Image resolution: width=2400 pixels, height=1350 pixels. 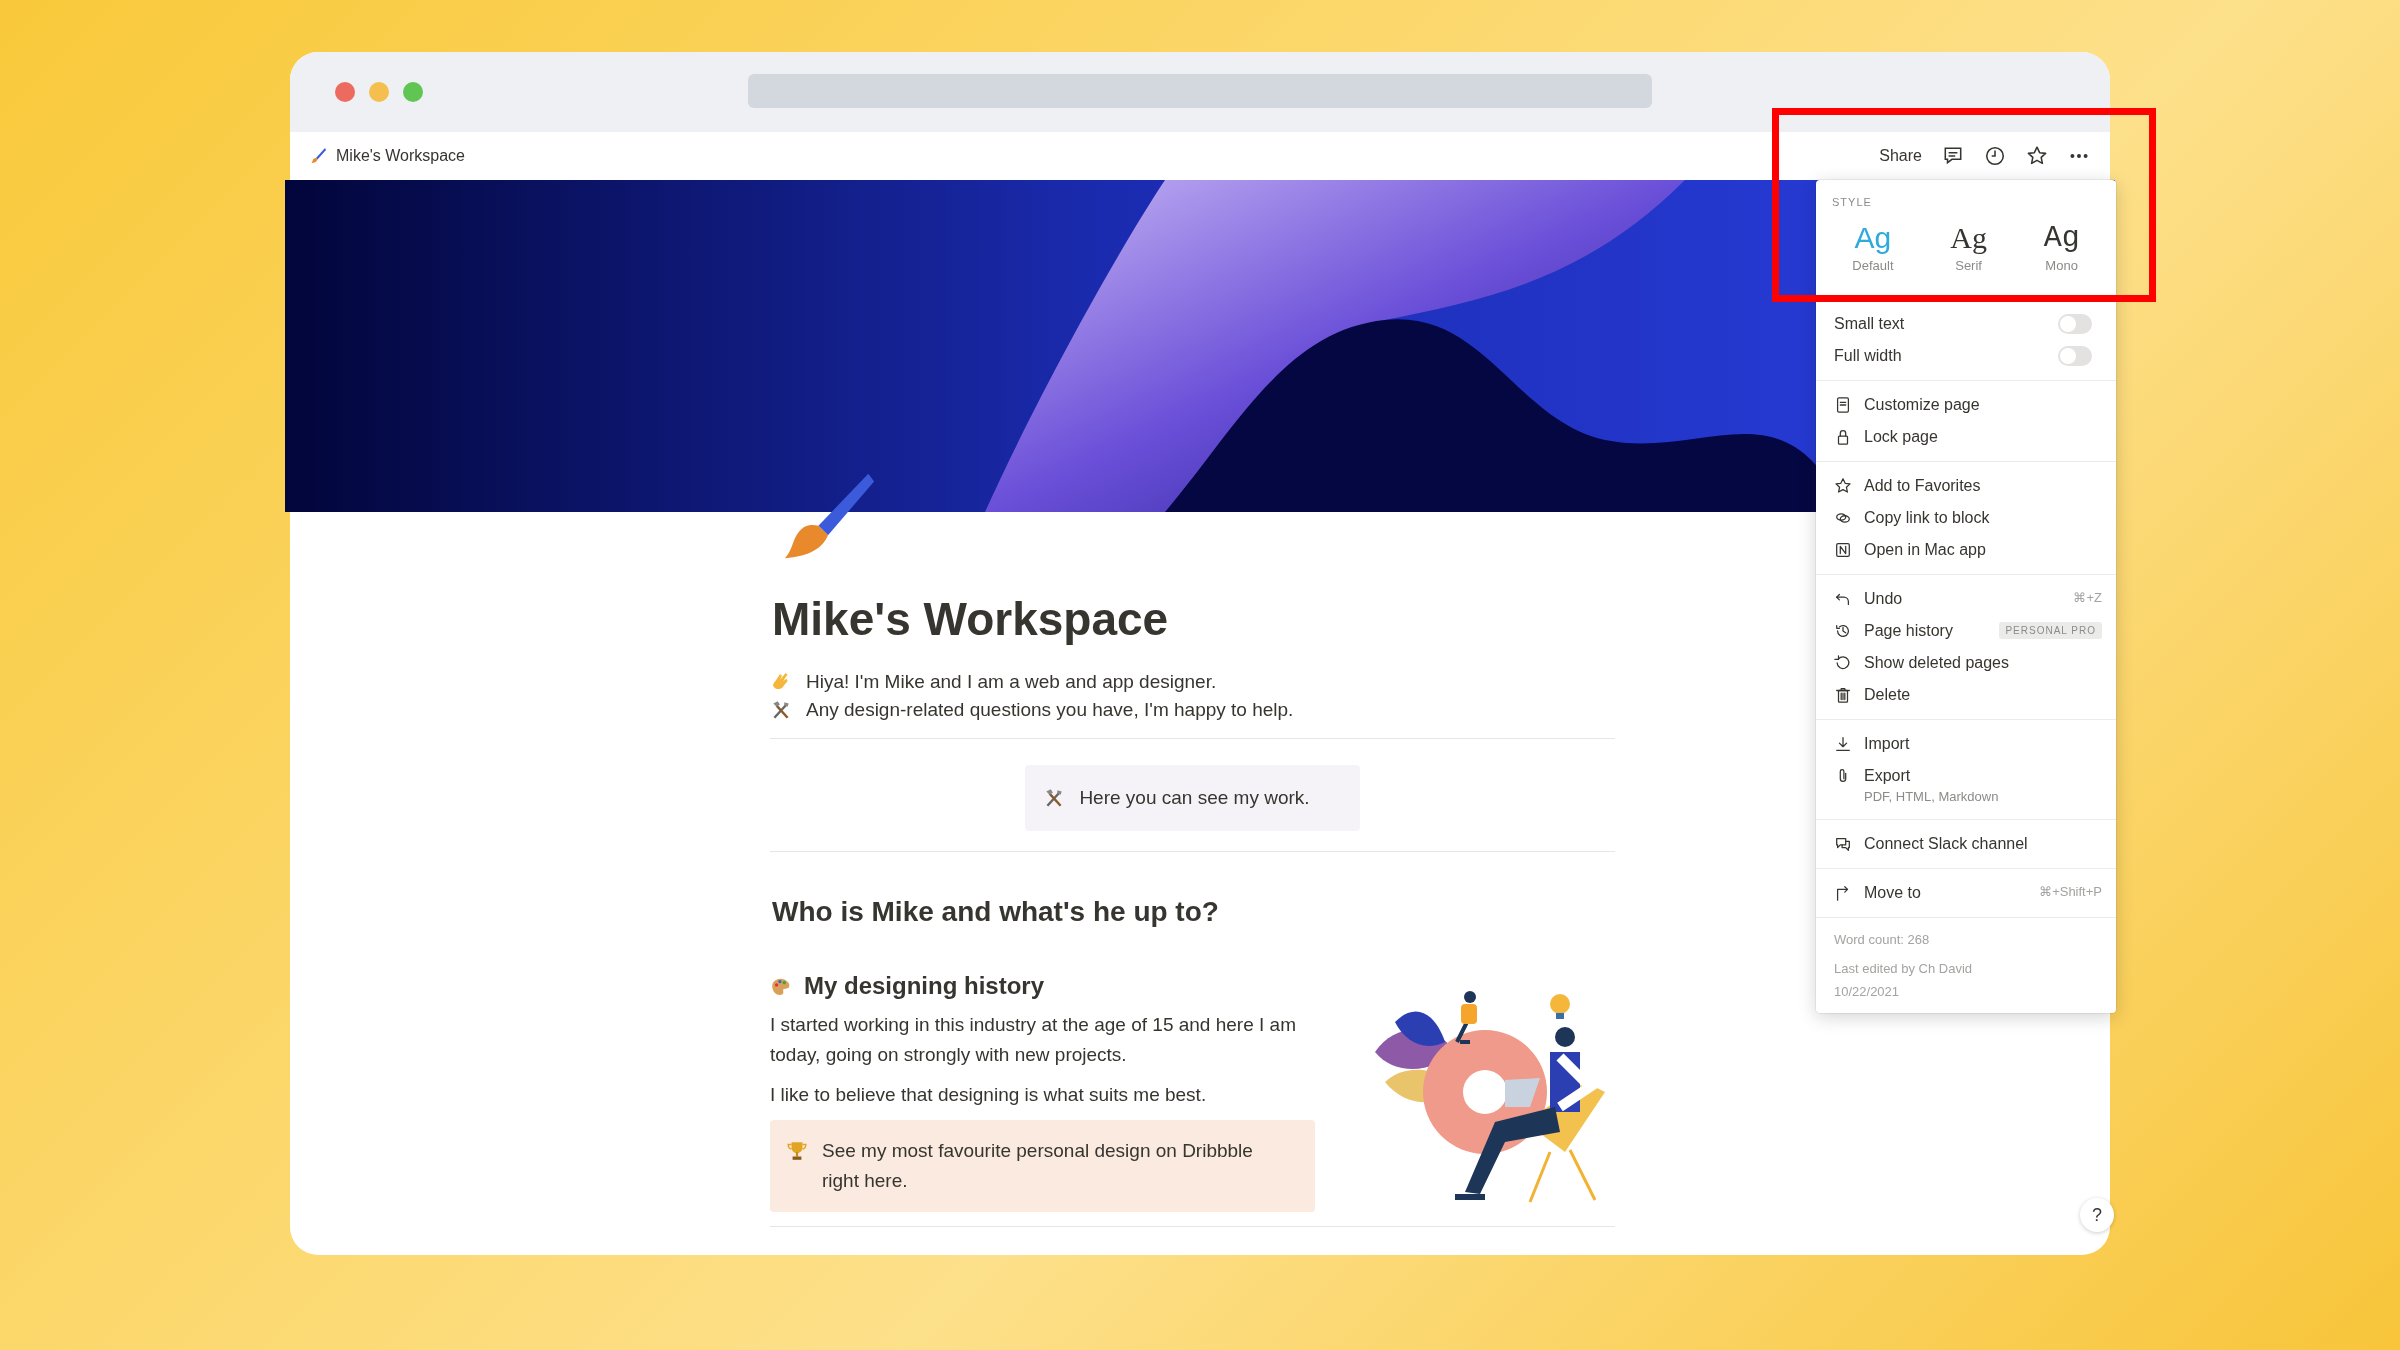 What do you see at coordinates (1868, 356) in the screenshot?
I see `toggle-label: Full width` at bounding box center [1868, 356].